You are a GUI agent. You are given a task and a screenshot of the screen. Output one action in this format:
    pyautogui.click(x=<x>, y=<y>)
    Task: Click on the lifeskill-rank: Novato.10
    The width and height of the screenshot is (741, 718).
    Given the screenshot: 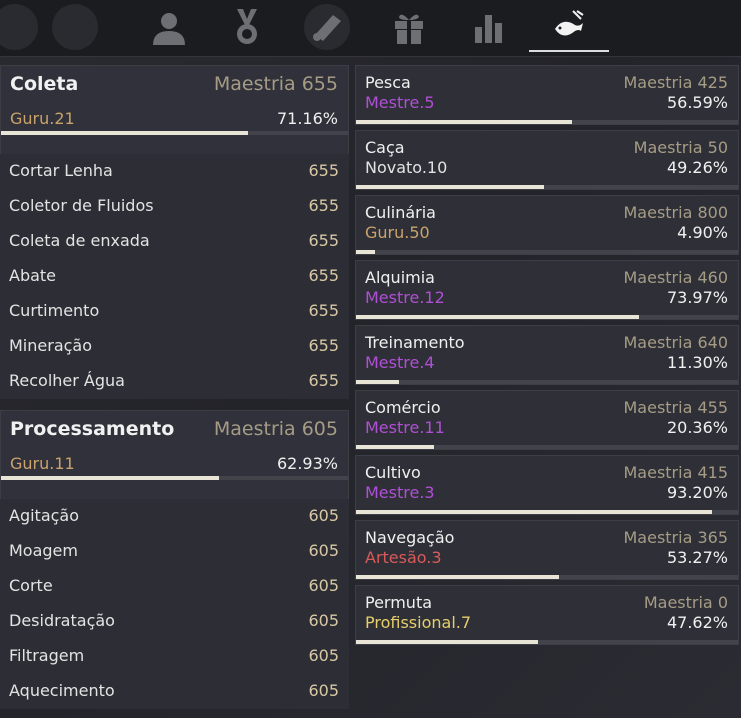 What is the action you would take?
    pyautogui.click(x=406, y=167)
    